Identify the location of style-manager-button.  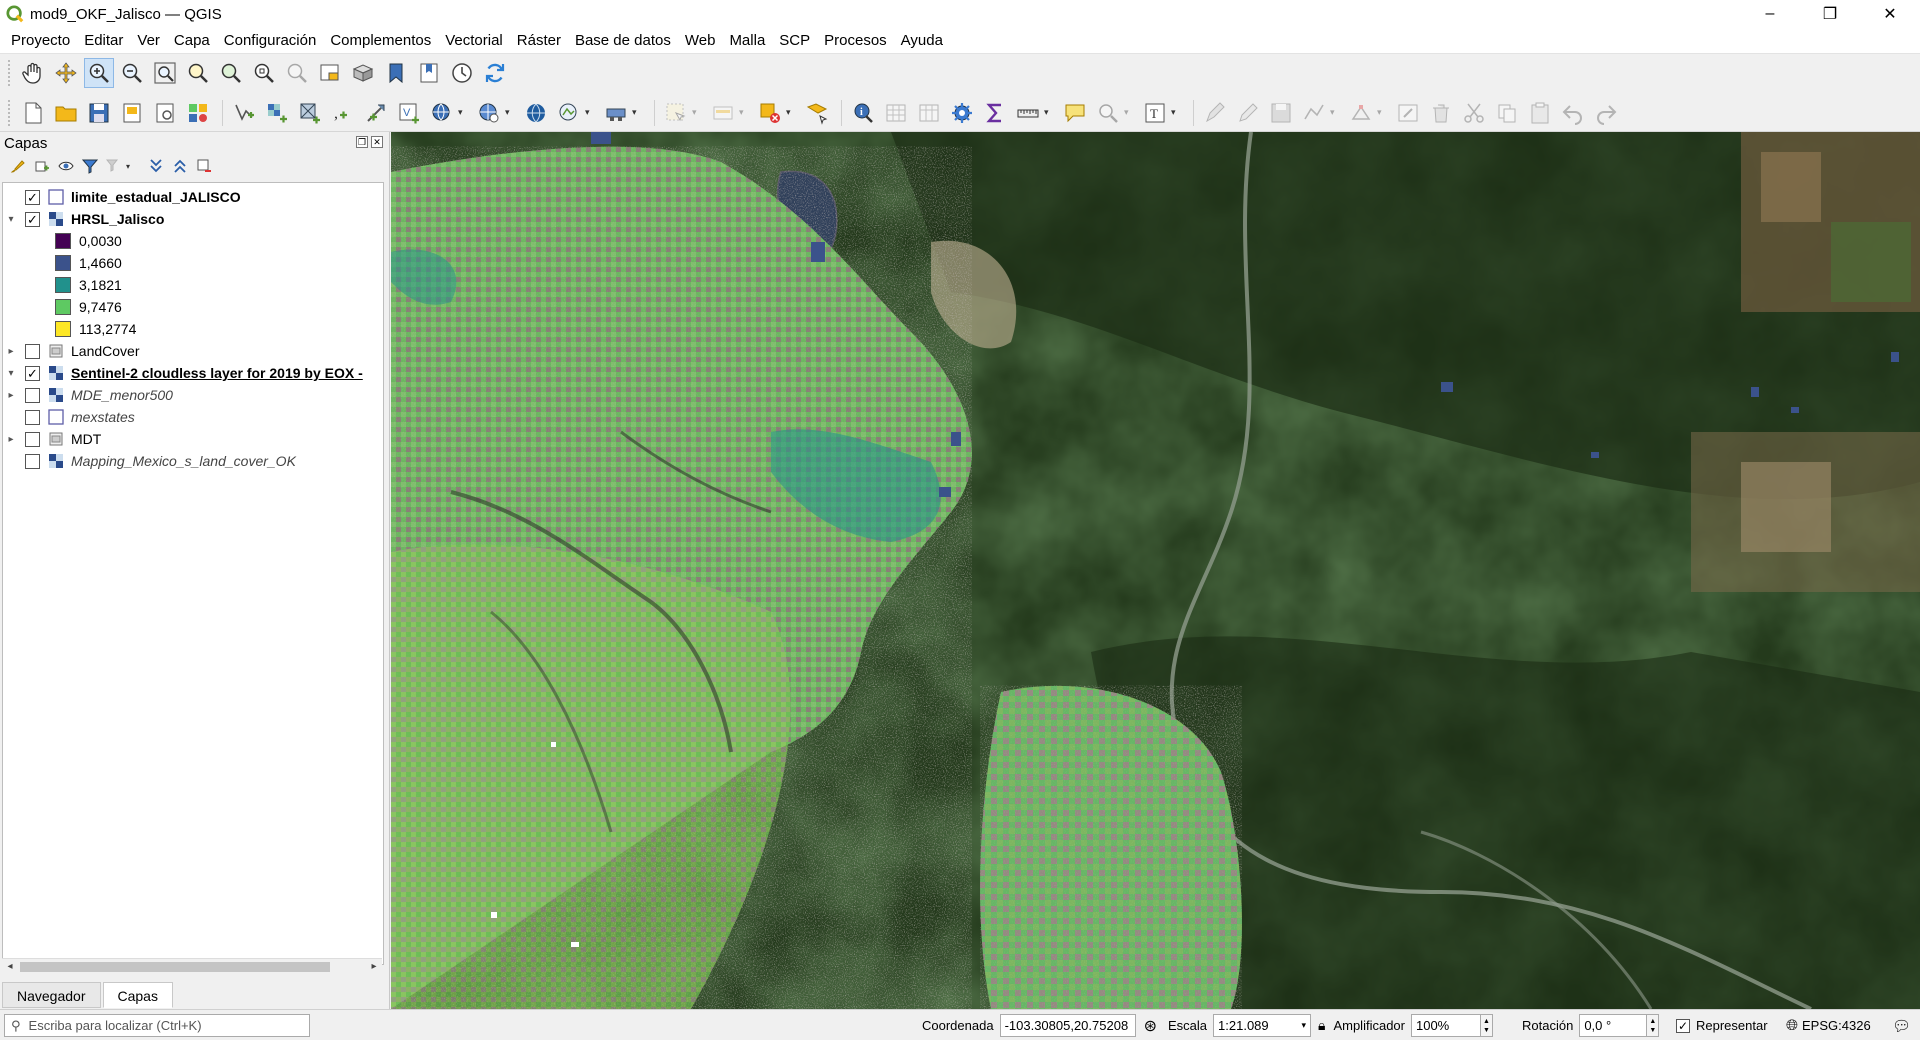
(198, 113).